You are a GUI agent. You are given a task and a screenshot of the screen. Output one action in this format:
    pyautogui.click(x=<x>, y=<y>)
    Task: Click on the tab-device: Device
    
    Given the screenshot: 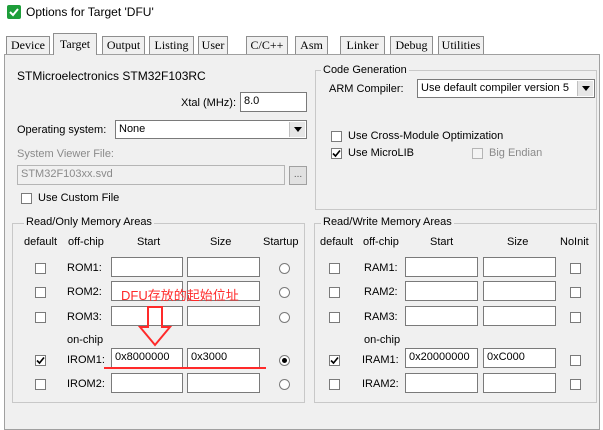 What is the action you would take?
    pyautogui.click(x=28, y=45)
    